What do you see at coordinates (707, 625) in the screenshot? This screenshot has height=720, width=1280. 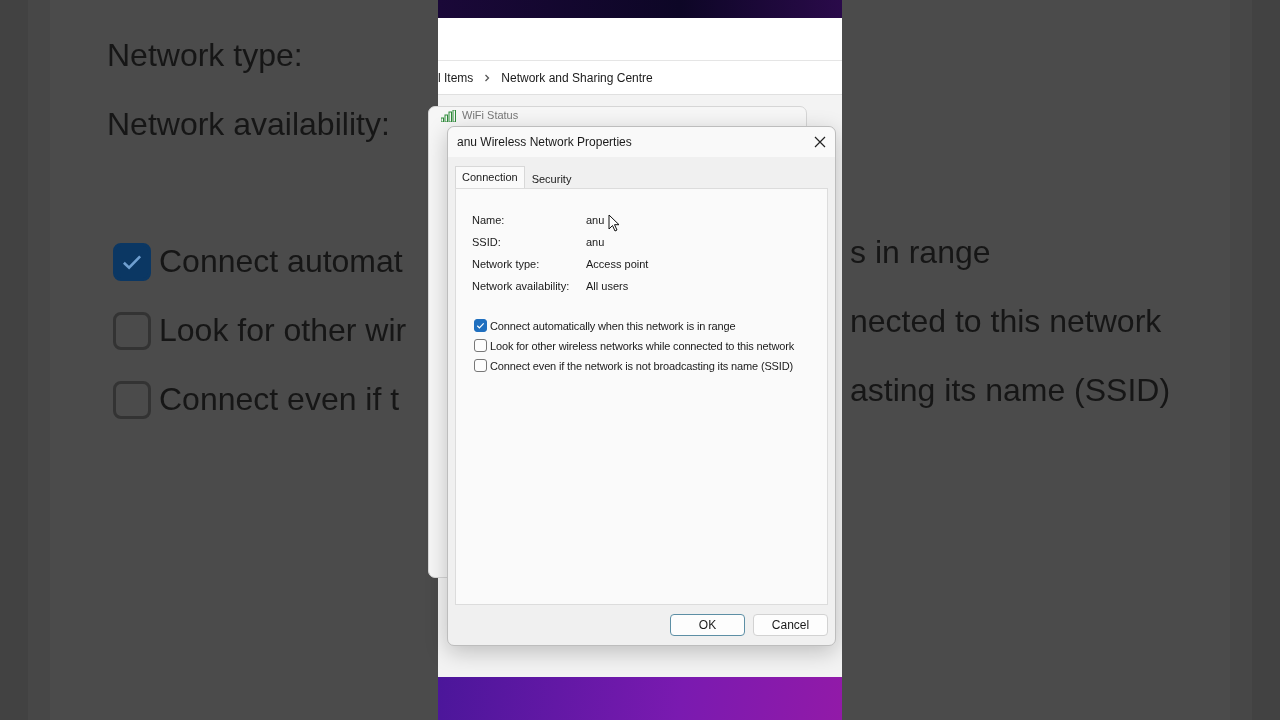 I see `dialog-button: OK` at bounding box center [707, 625].